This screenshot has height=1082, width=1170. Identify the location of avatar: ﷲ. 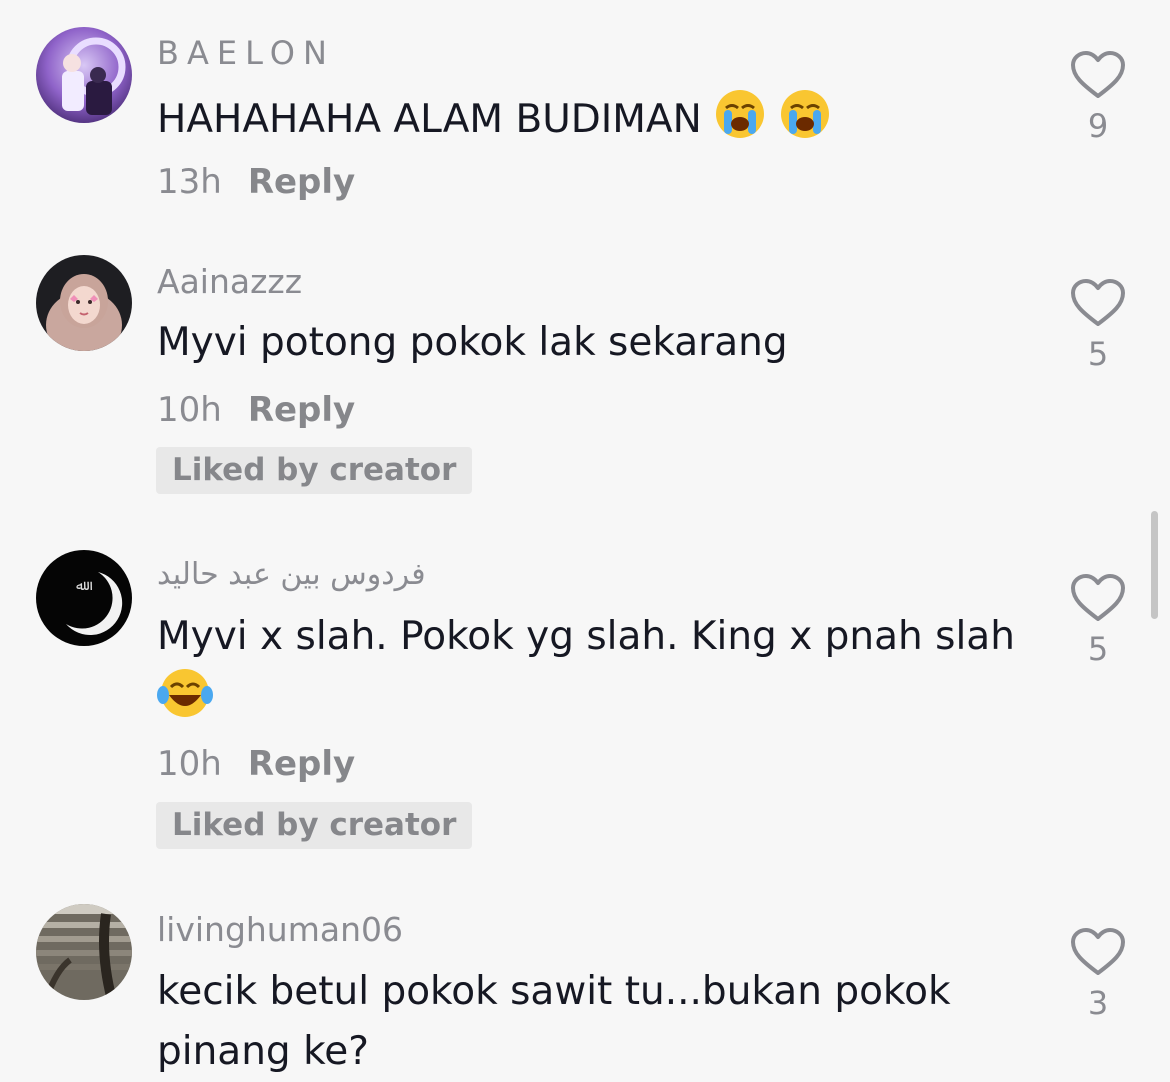
(84, 598).